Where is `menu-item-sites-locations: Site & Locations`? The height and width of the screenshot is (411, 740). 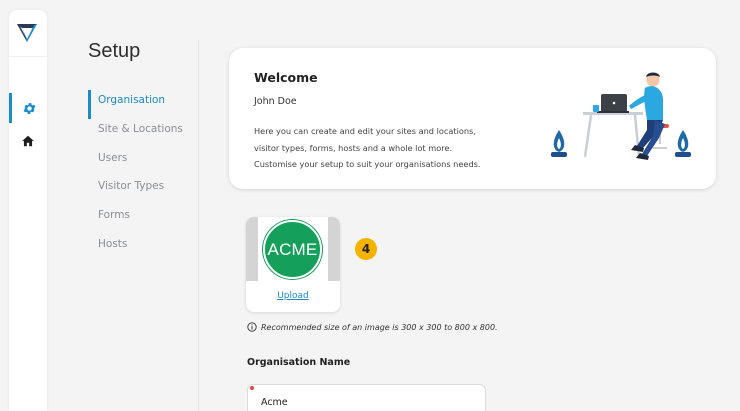
menu-item-sites-locations: Site & Locations is located at coordinates (143, 133).